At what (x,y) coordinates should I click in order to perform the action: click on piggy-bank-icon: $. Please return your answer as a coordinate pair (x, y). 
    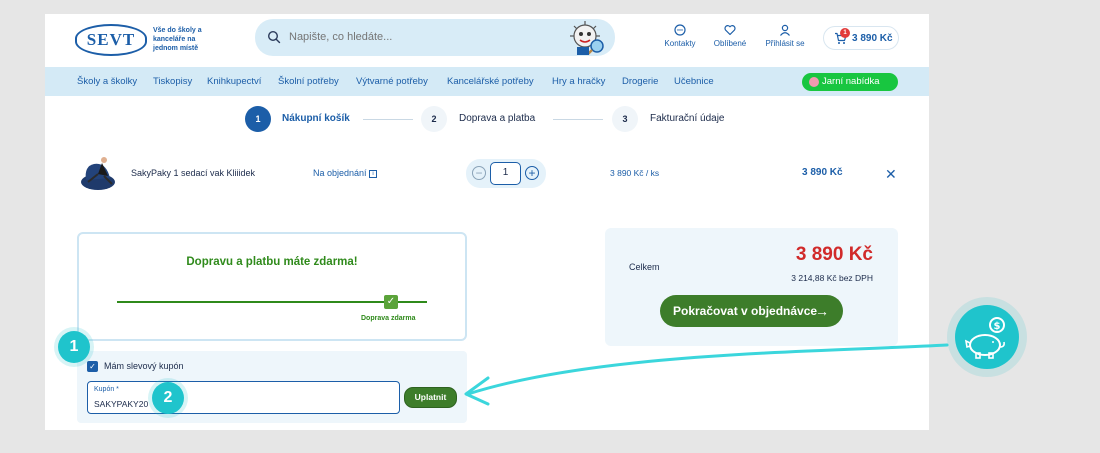
    Looking at the image, I should click on (984, 338).